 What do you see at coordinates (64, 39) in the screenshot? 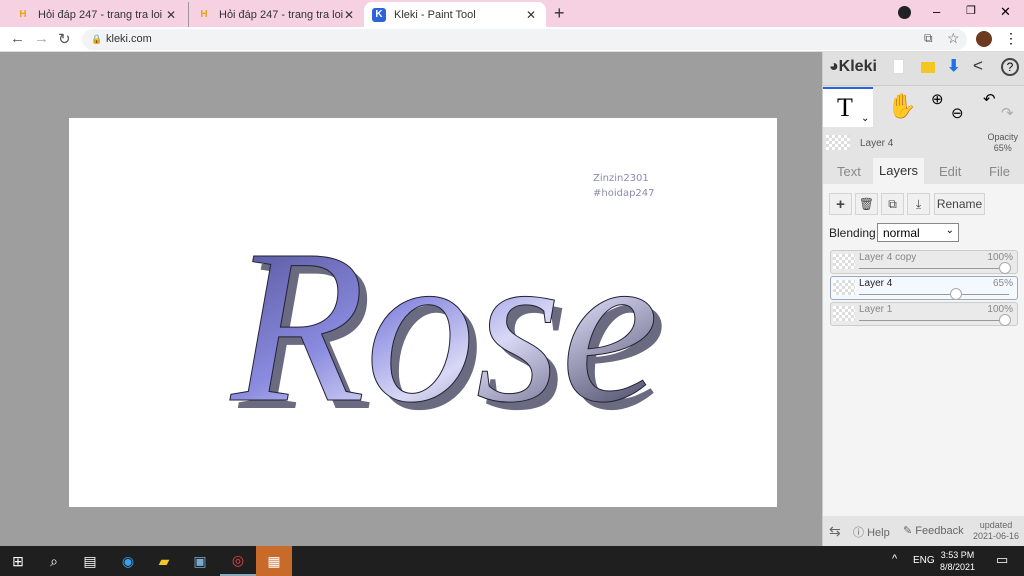
I see `reload-icon: ↻` at bounding box center [64, 39].